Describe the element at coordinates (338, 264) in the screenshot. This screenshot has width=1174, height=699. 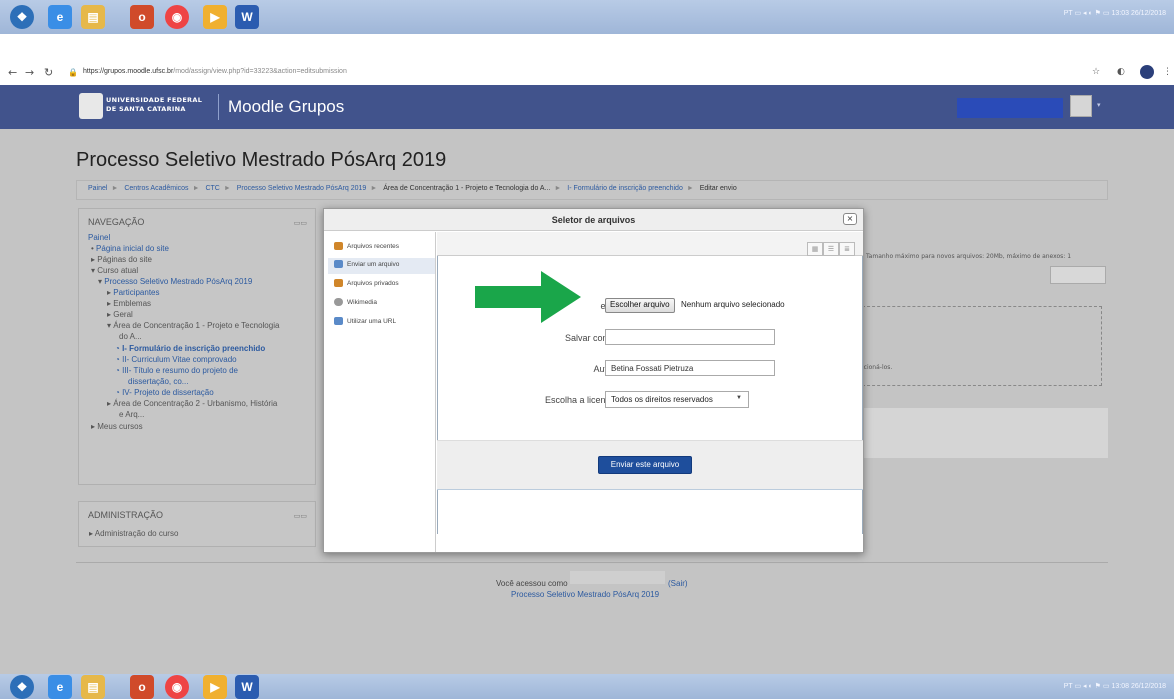
I see `upload-icon` at that location.